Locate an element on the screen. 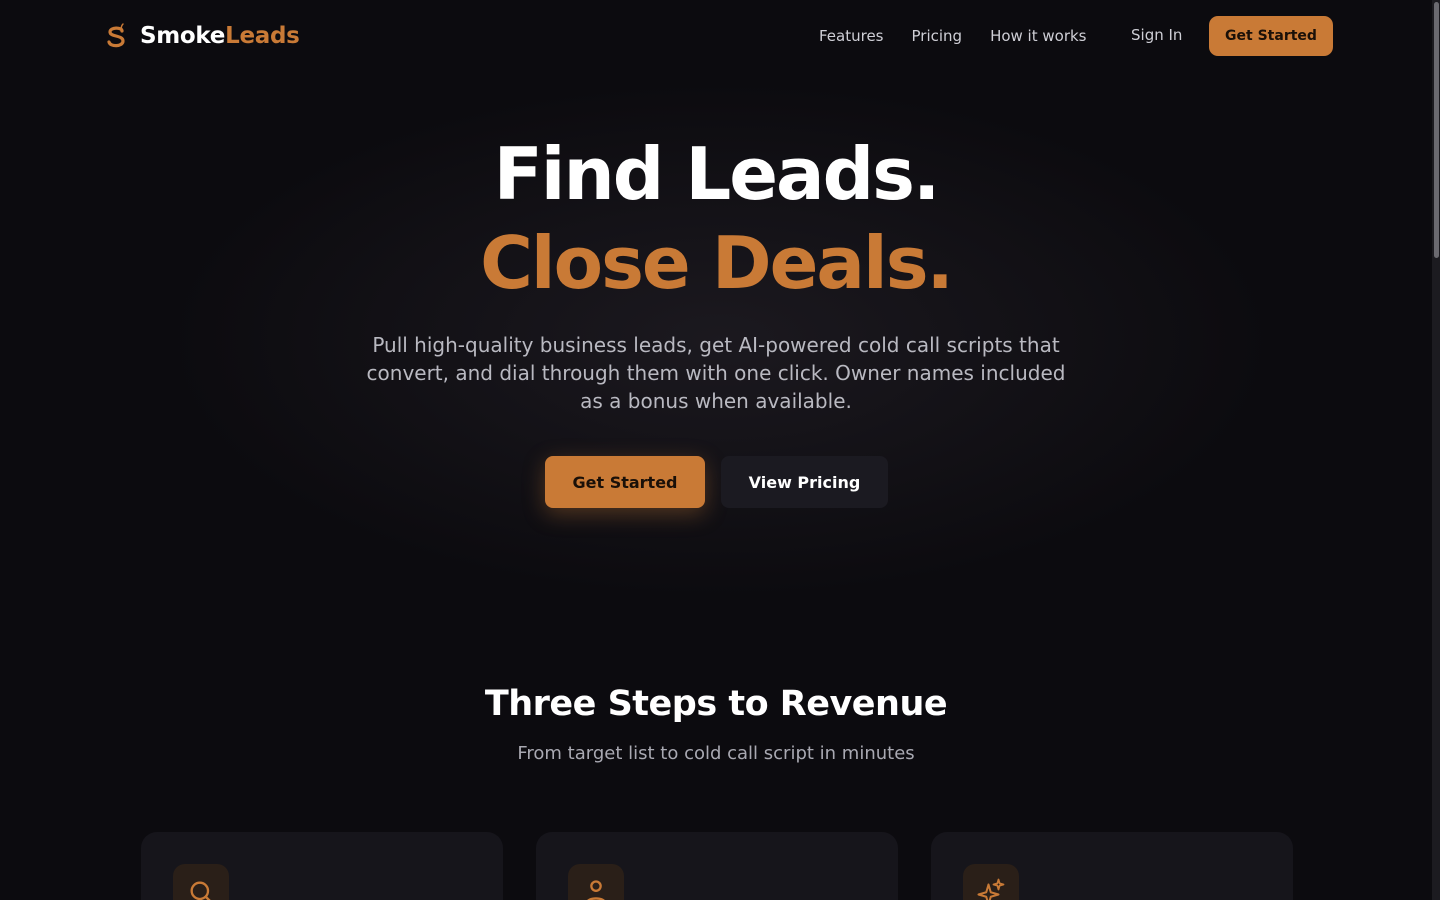  brand-name: SmokeLeads is located at coordinates (220, 36).